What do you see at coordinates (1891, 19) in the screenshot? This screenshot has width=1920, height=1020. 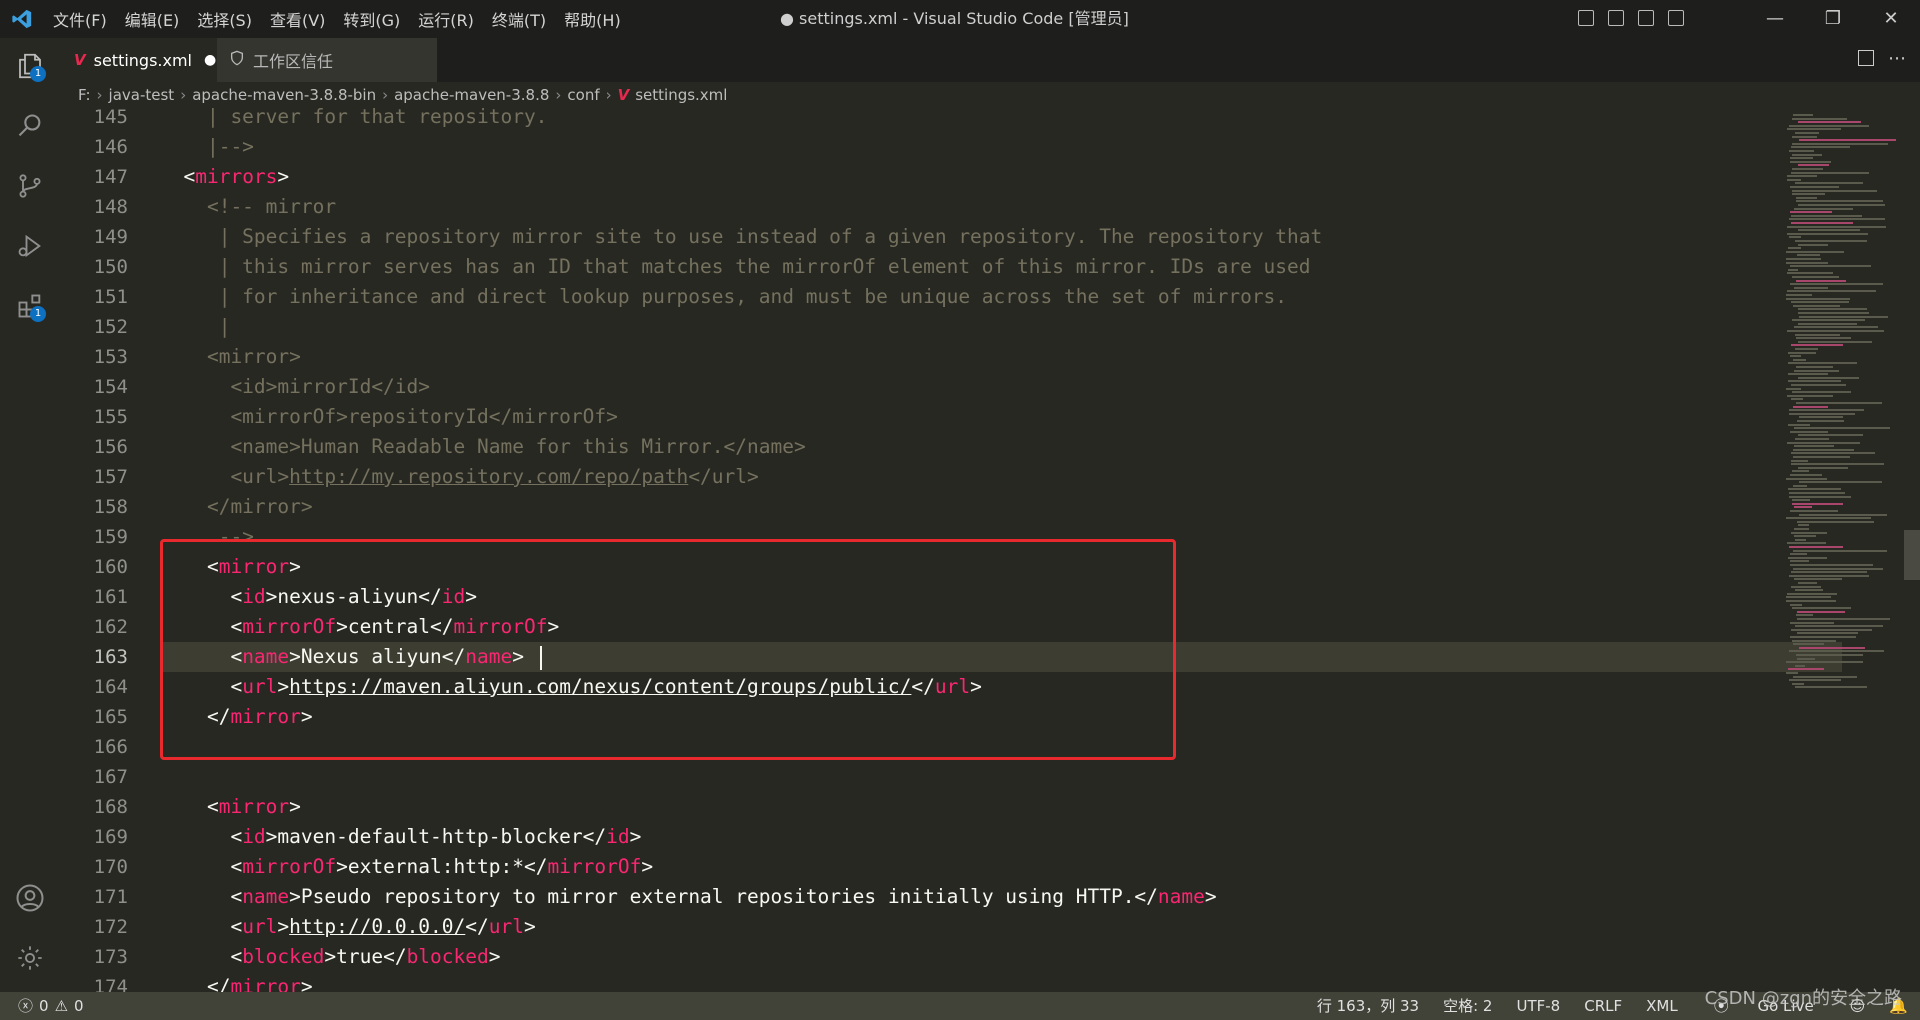 I see `close-button: ✕` at bounding box center [1891, 19].